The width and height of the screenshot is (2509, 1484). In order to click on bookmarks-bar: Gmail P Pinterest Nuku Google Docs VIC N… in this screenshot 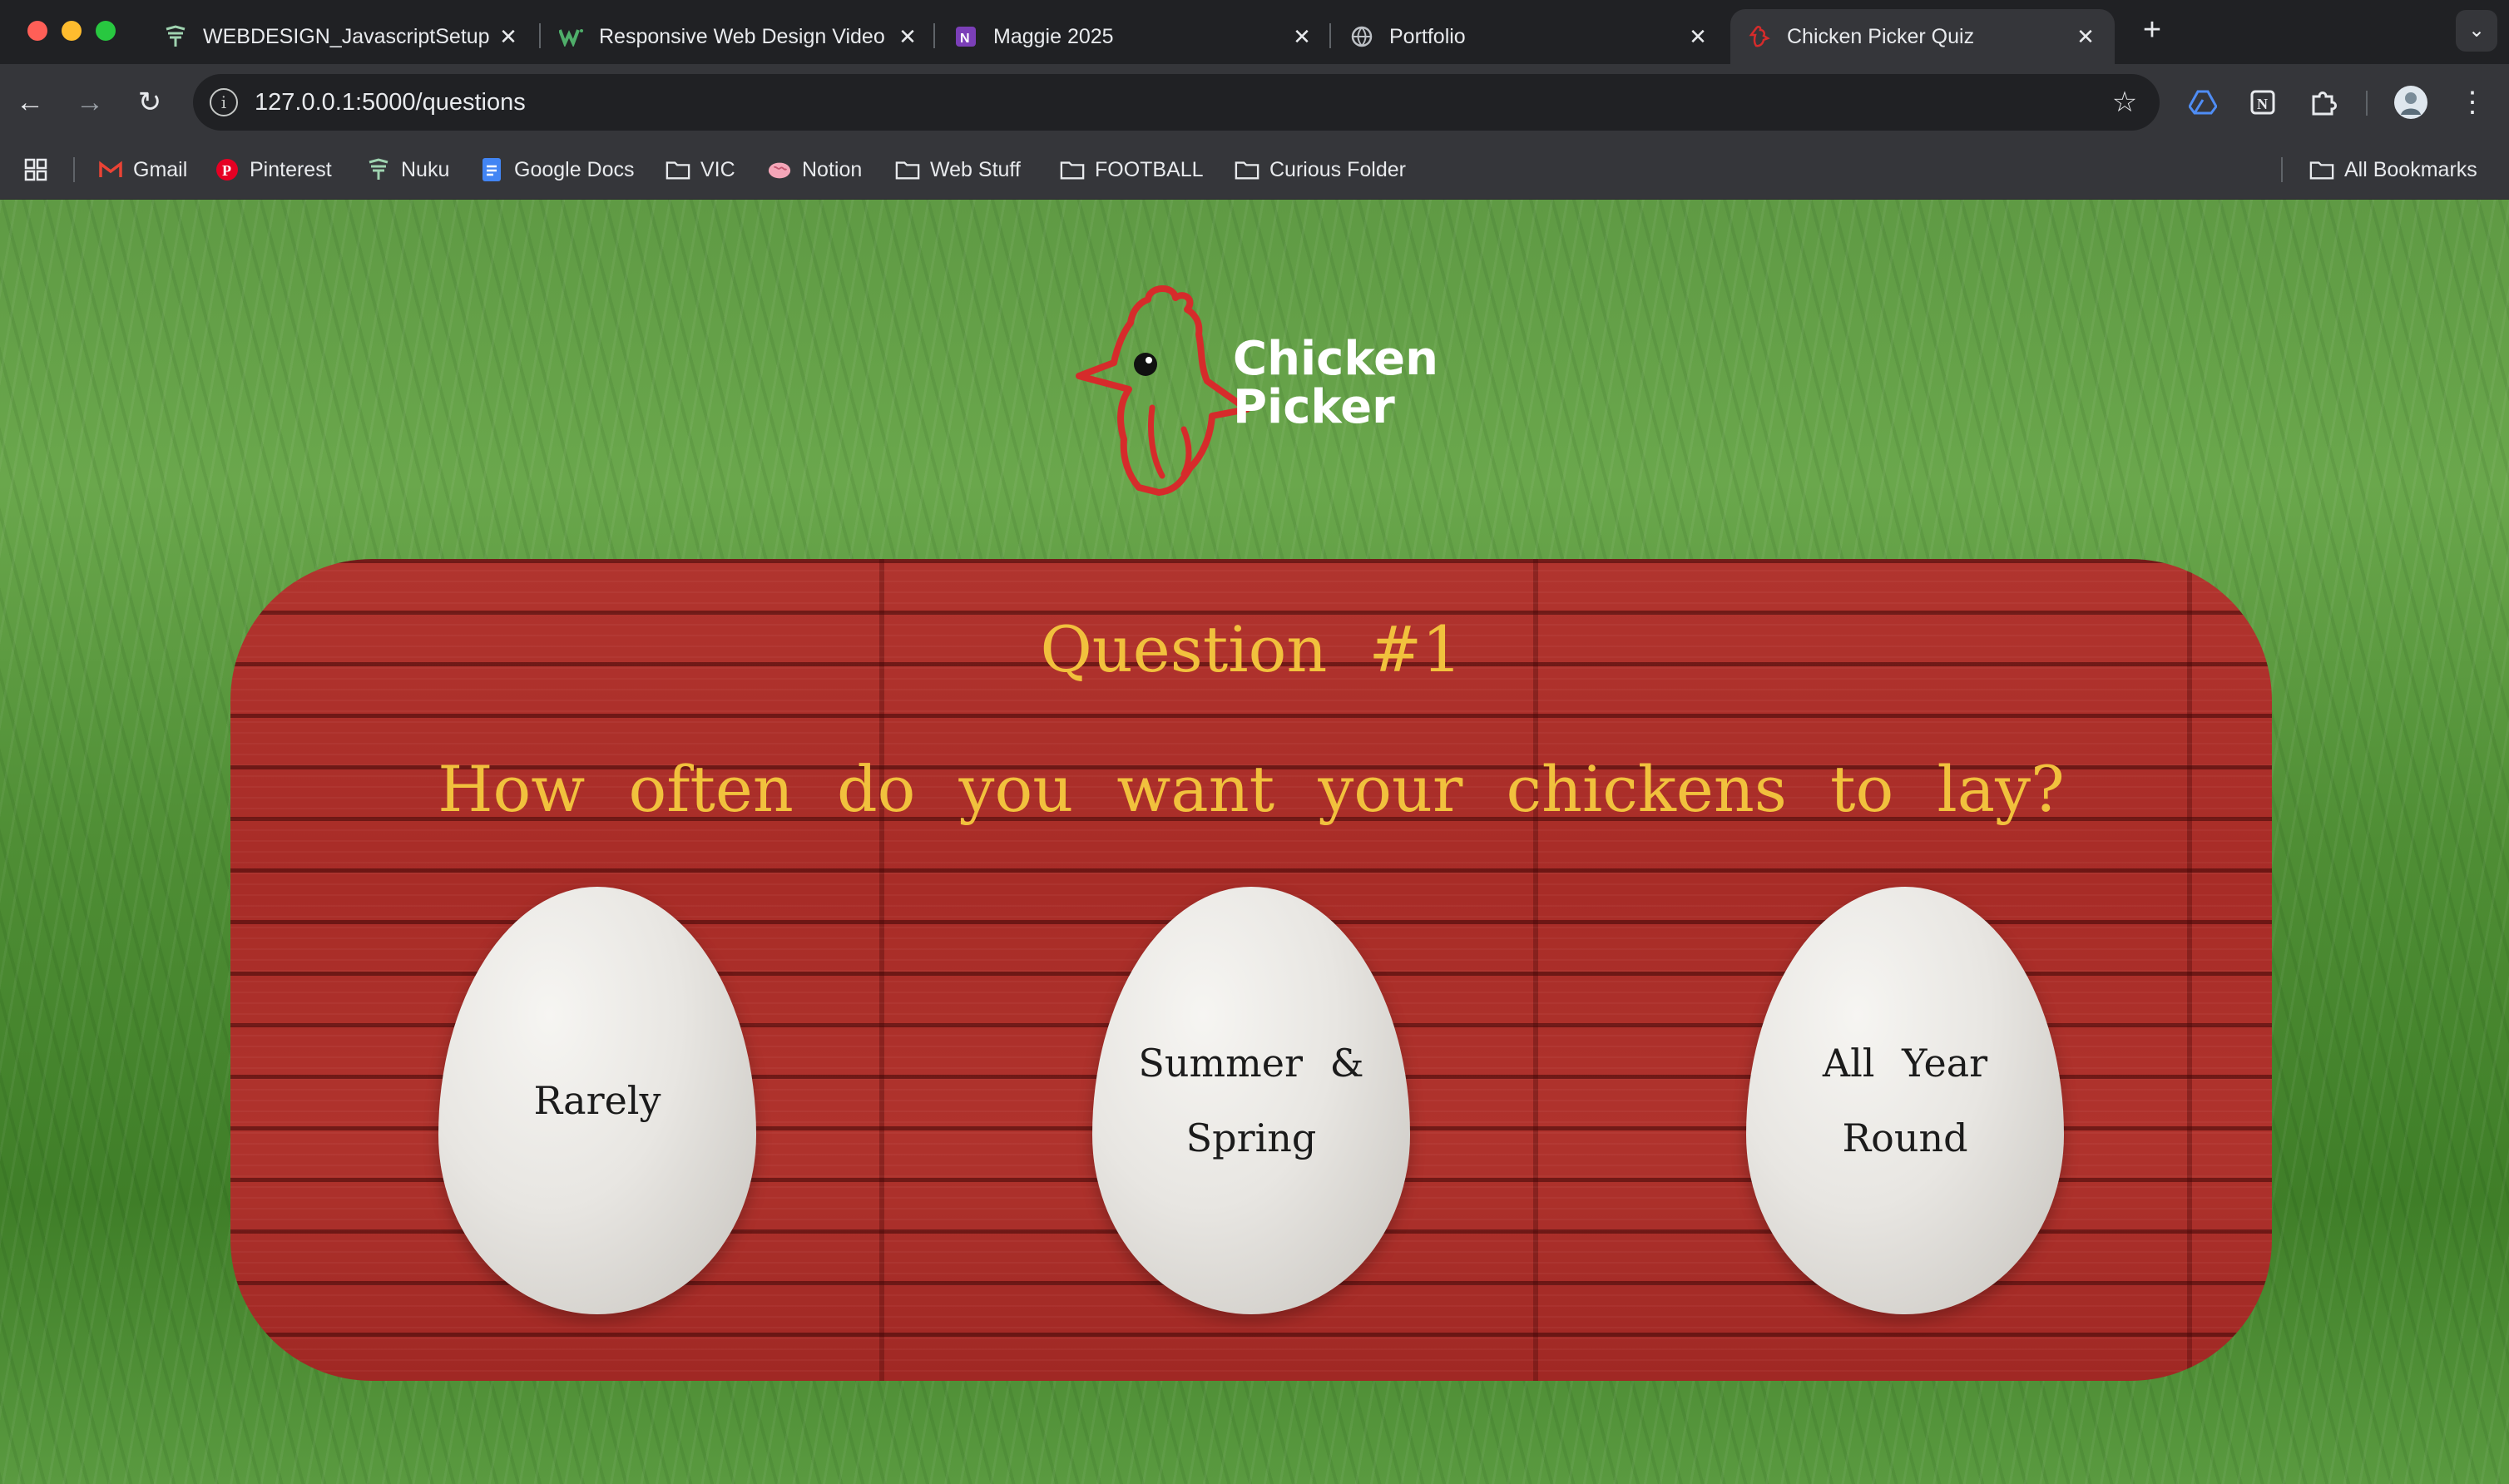, I will do `click(1254, 170)`.